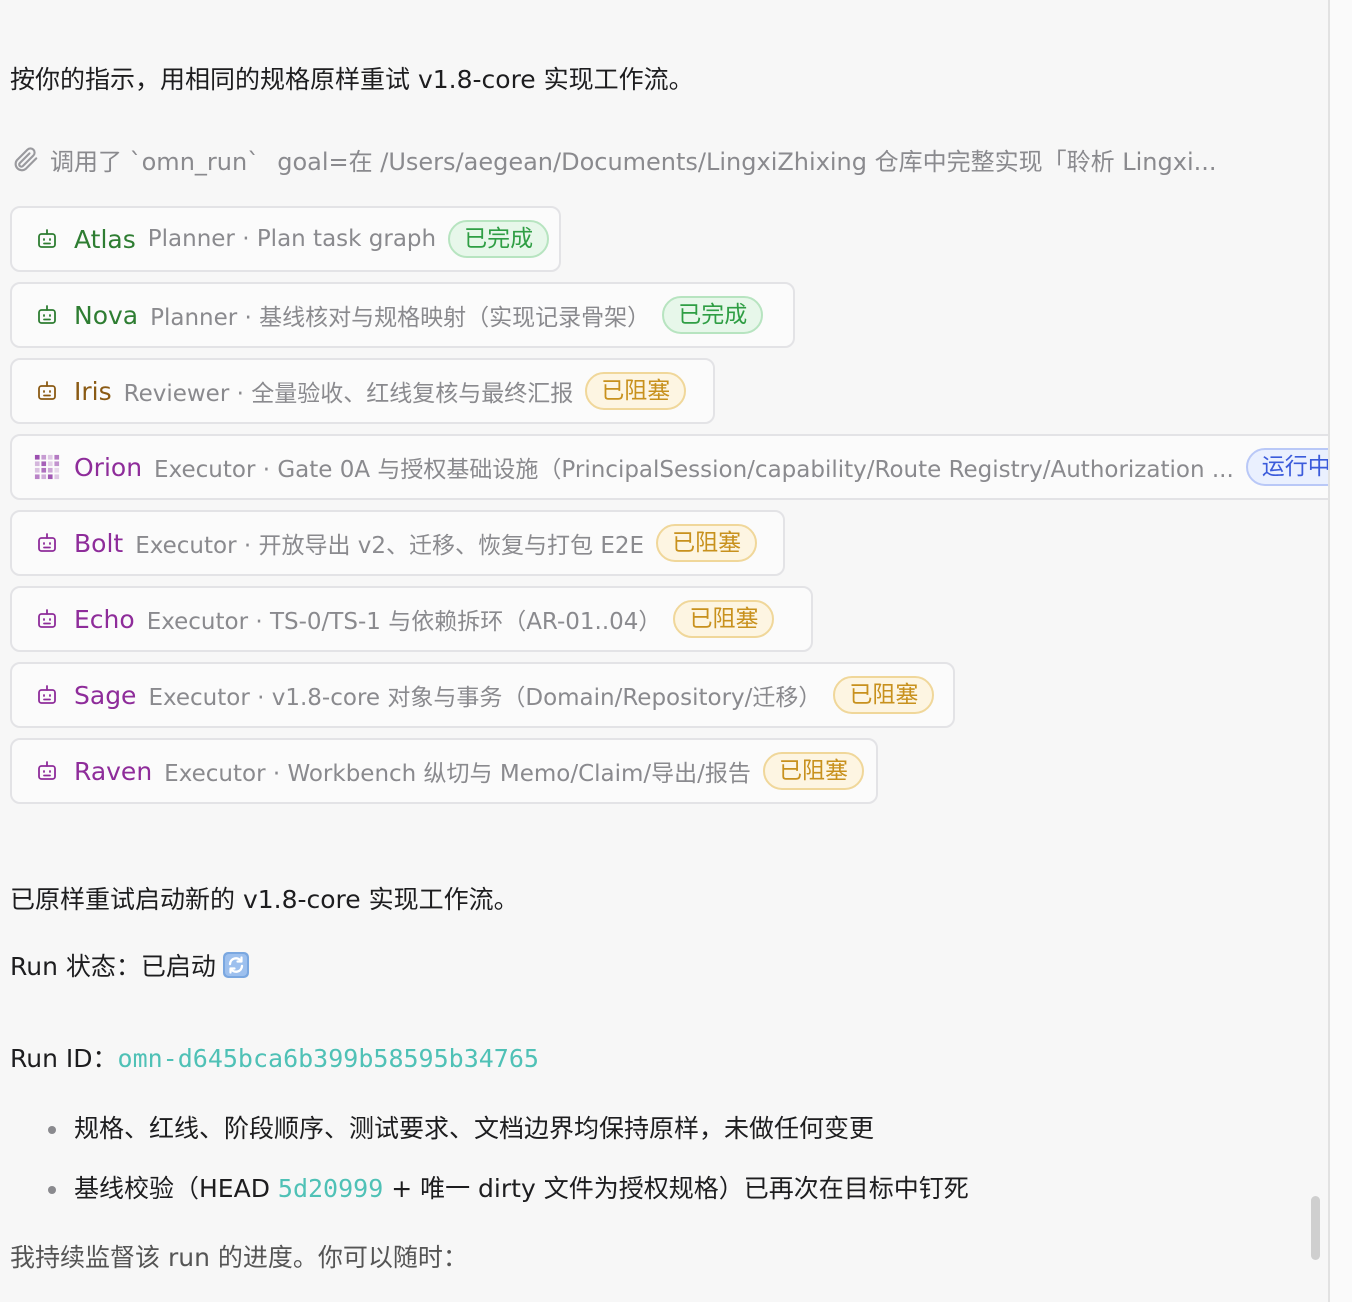 The image size is (1352, 1302). I want to click on agent-name: Sage, so click(105, 695).